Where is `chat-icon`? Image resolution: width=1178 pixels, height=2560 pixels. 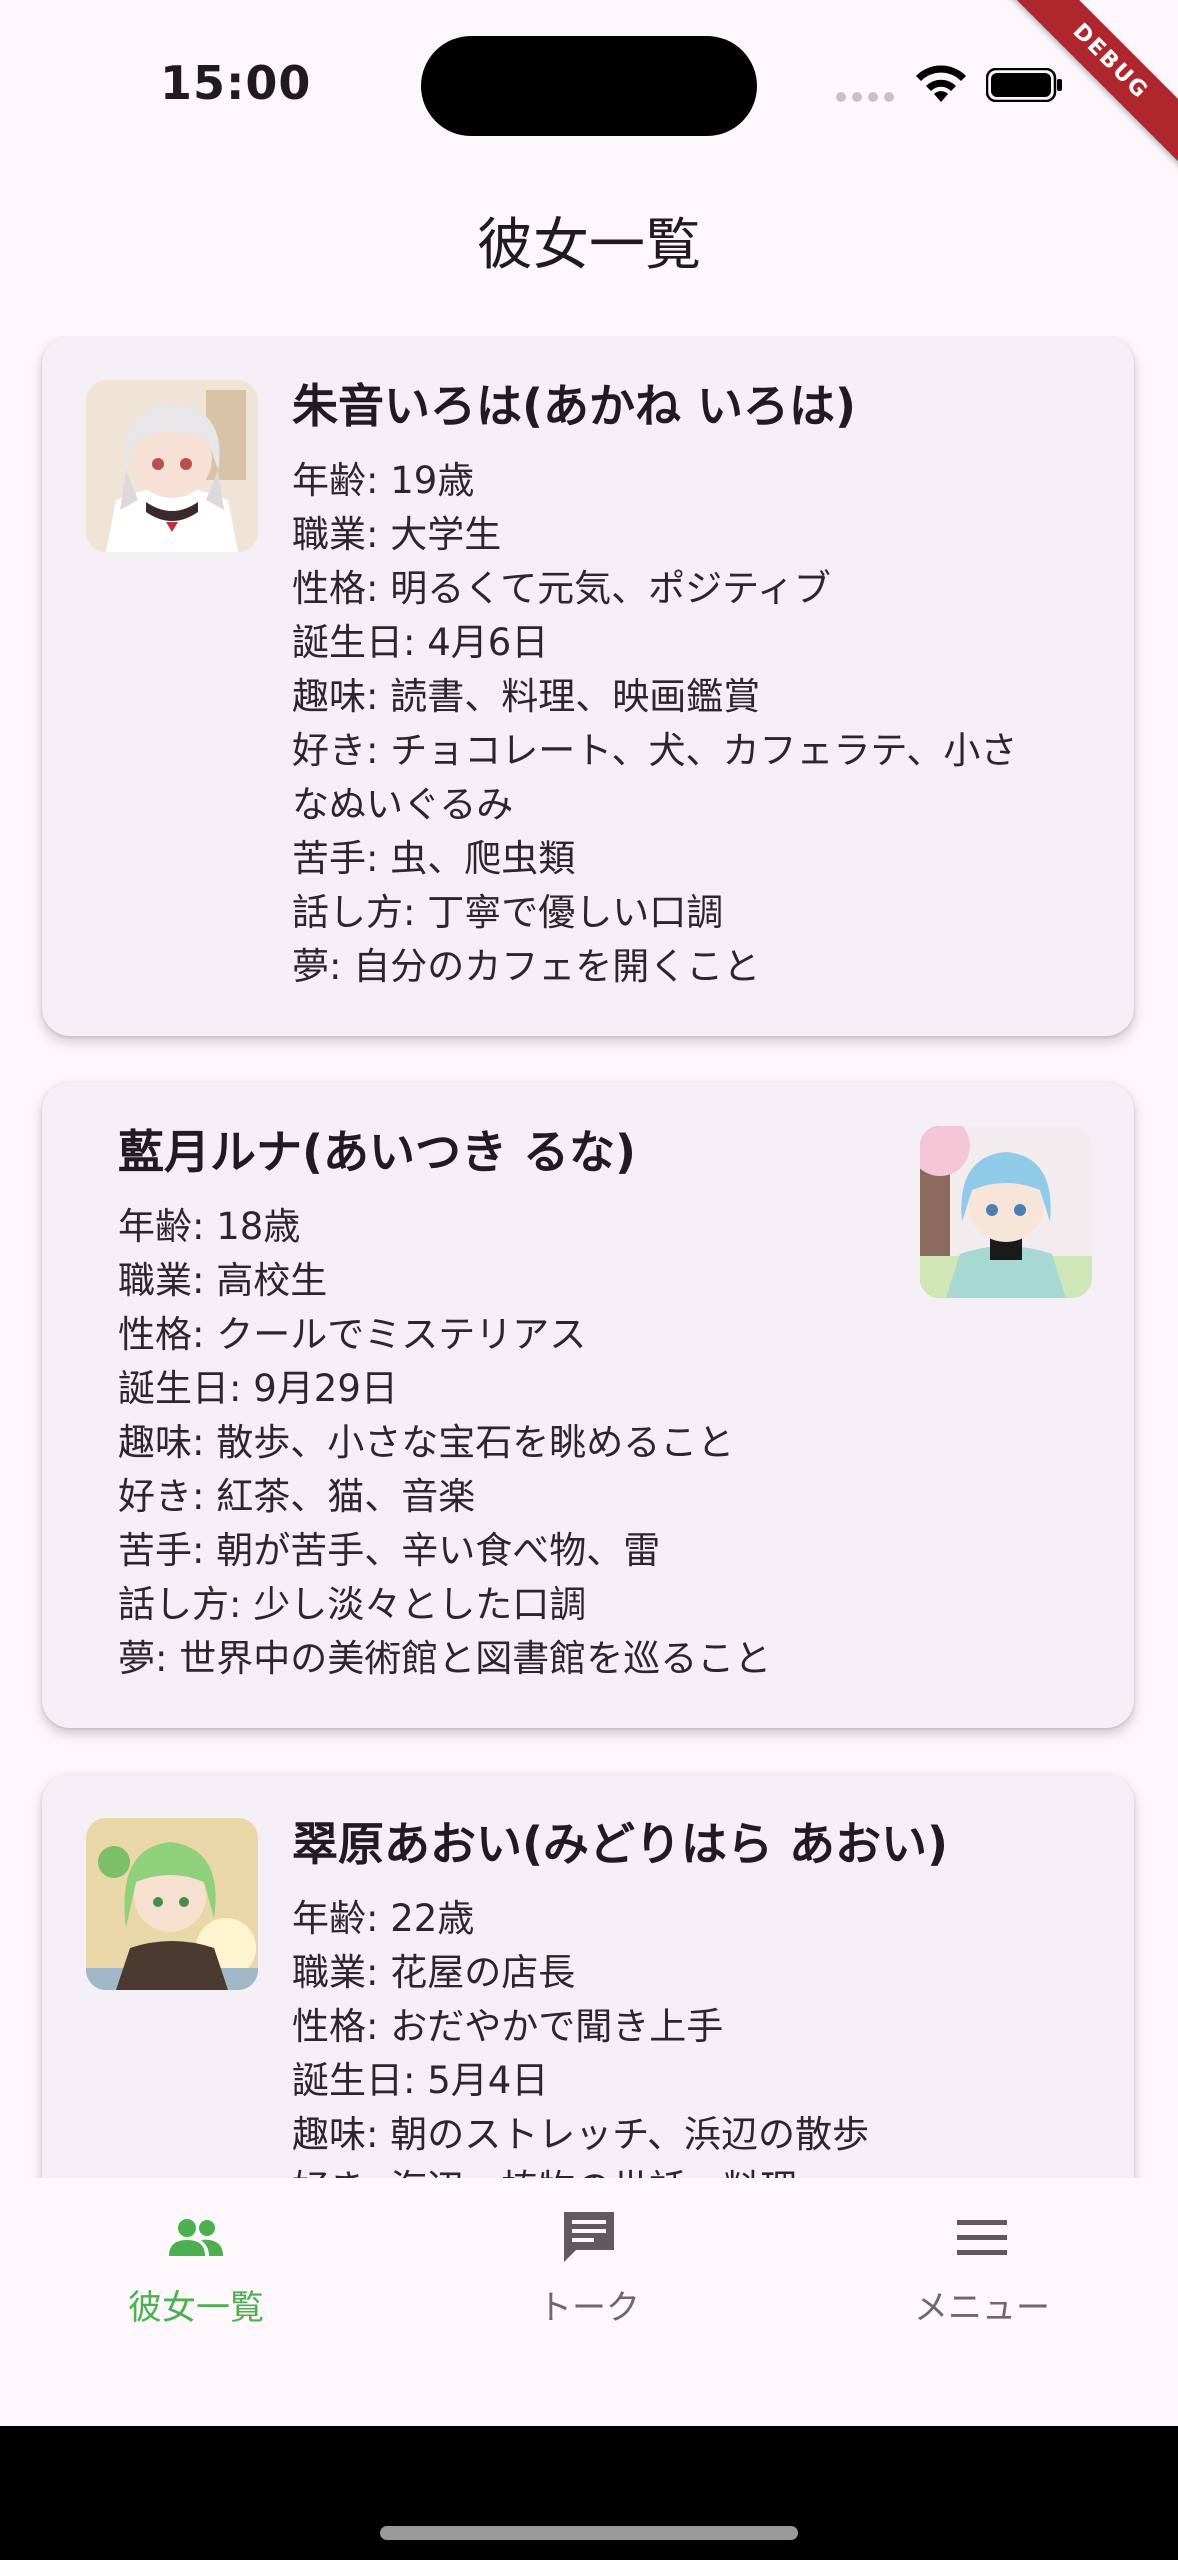
chat-icon is located at coordinates (589, 2237).